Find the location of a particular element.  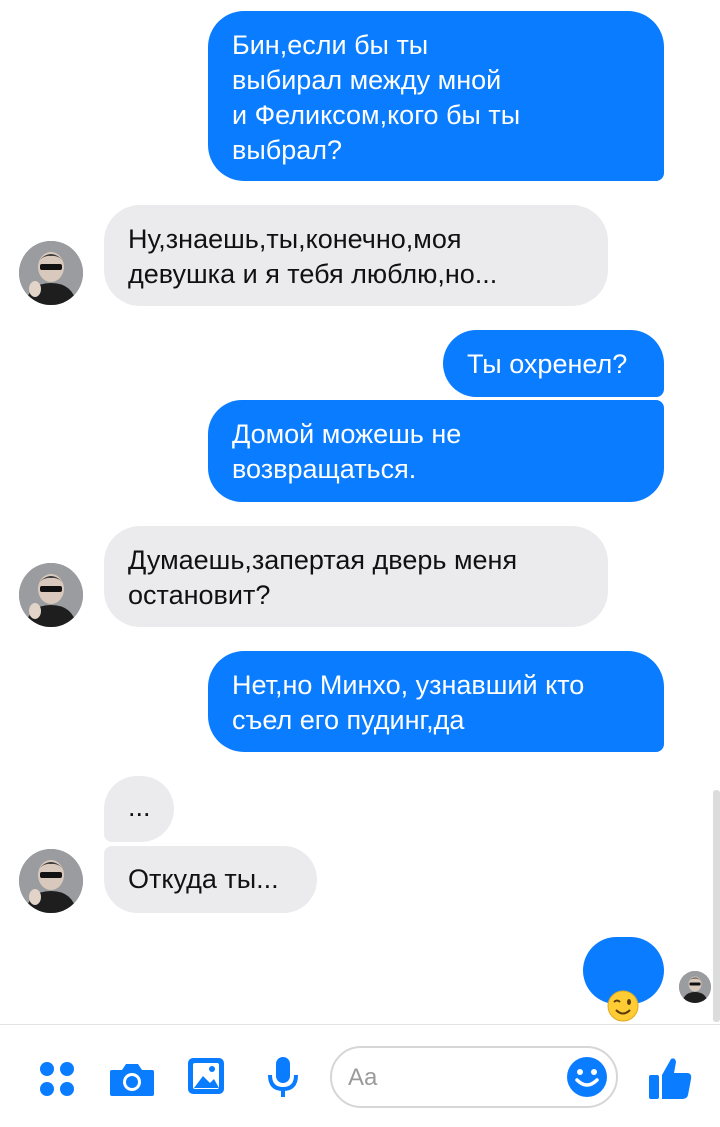

composer-bar is located at coordinates (360, 1075).